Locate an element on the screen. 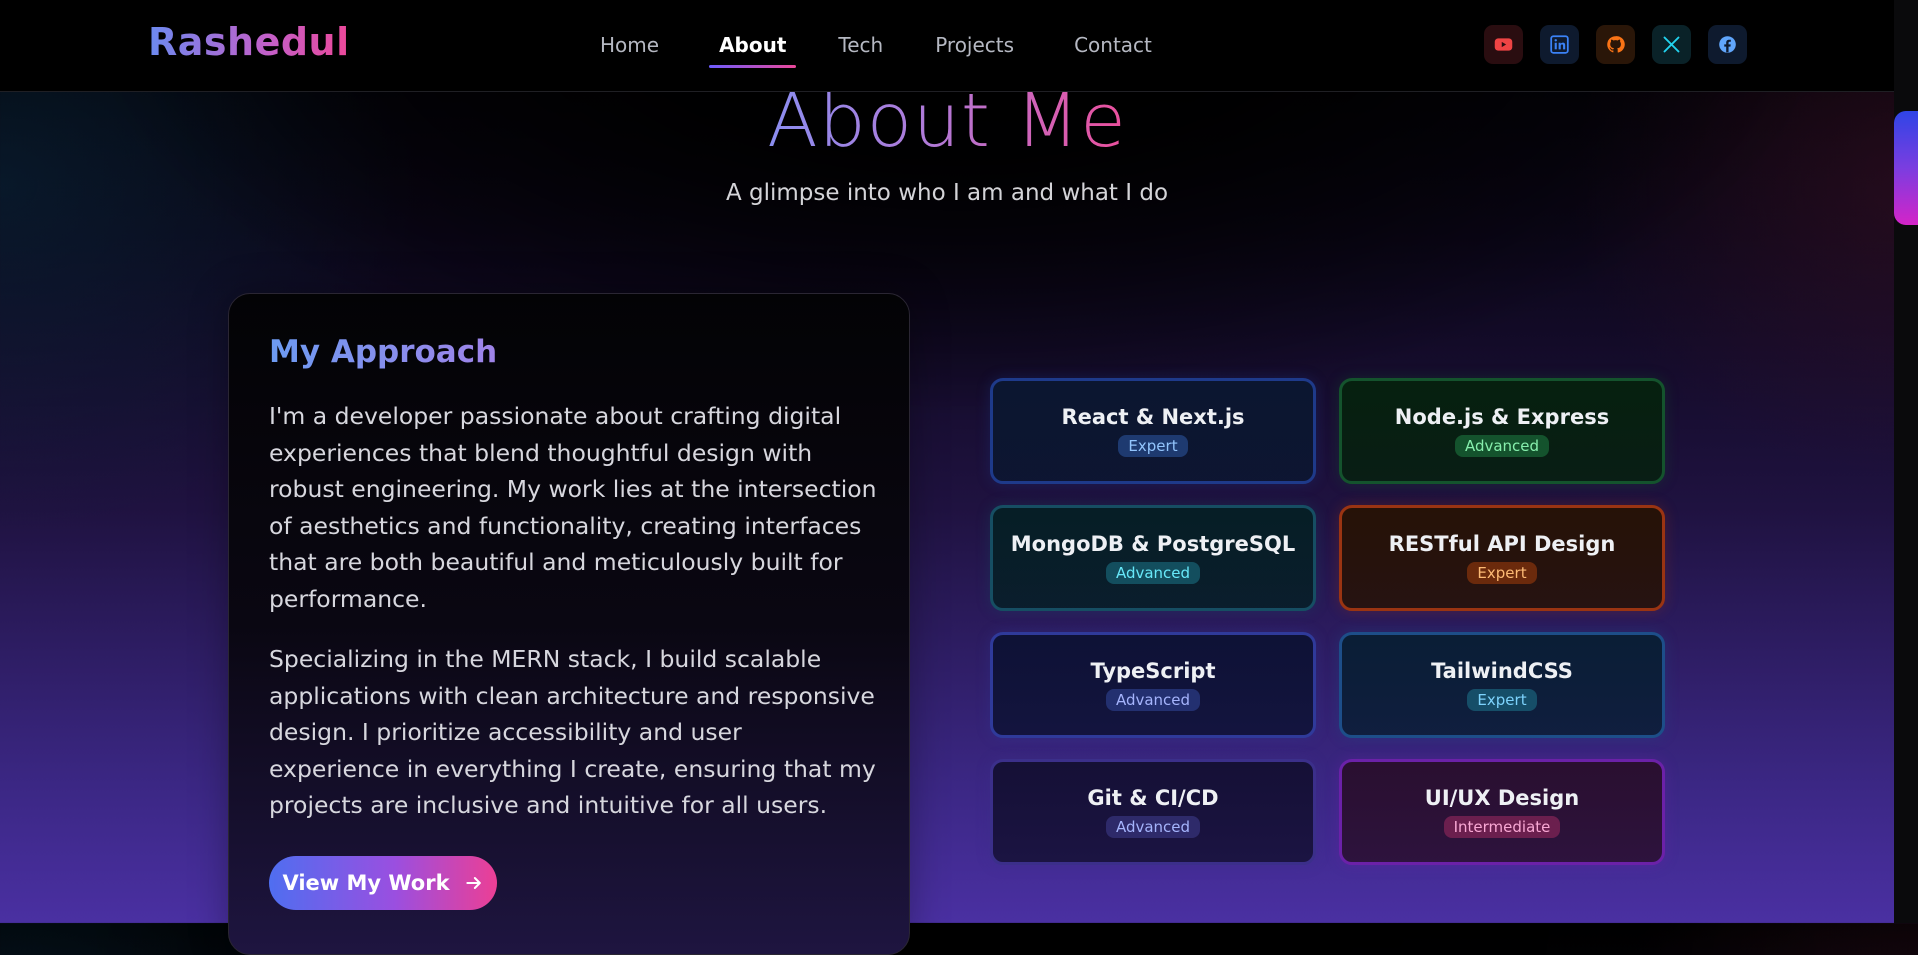  view-my-work-button: View My Work is located at coordinates (383, 883).